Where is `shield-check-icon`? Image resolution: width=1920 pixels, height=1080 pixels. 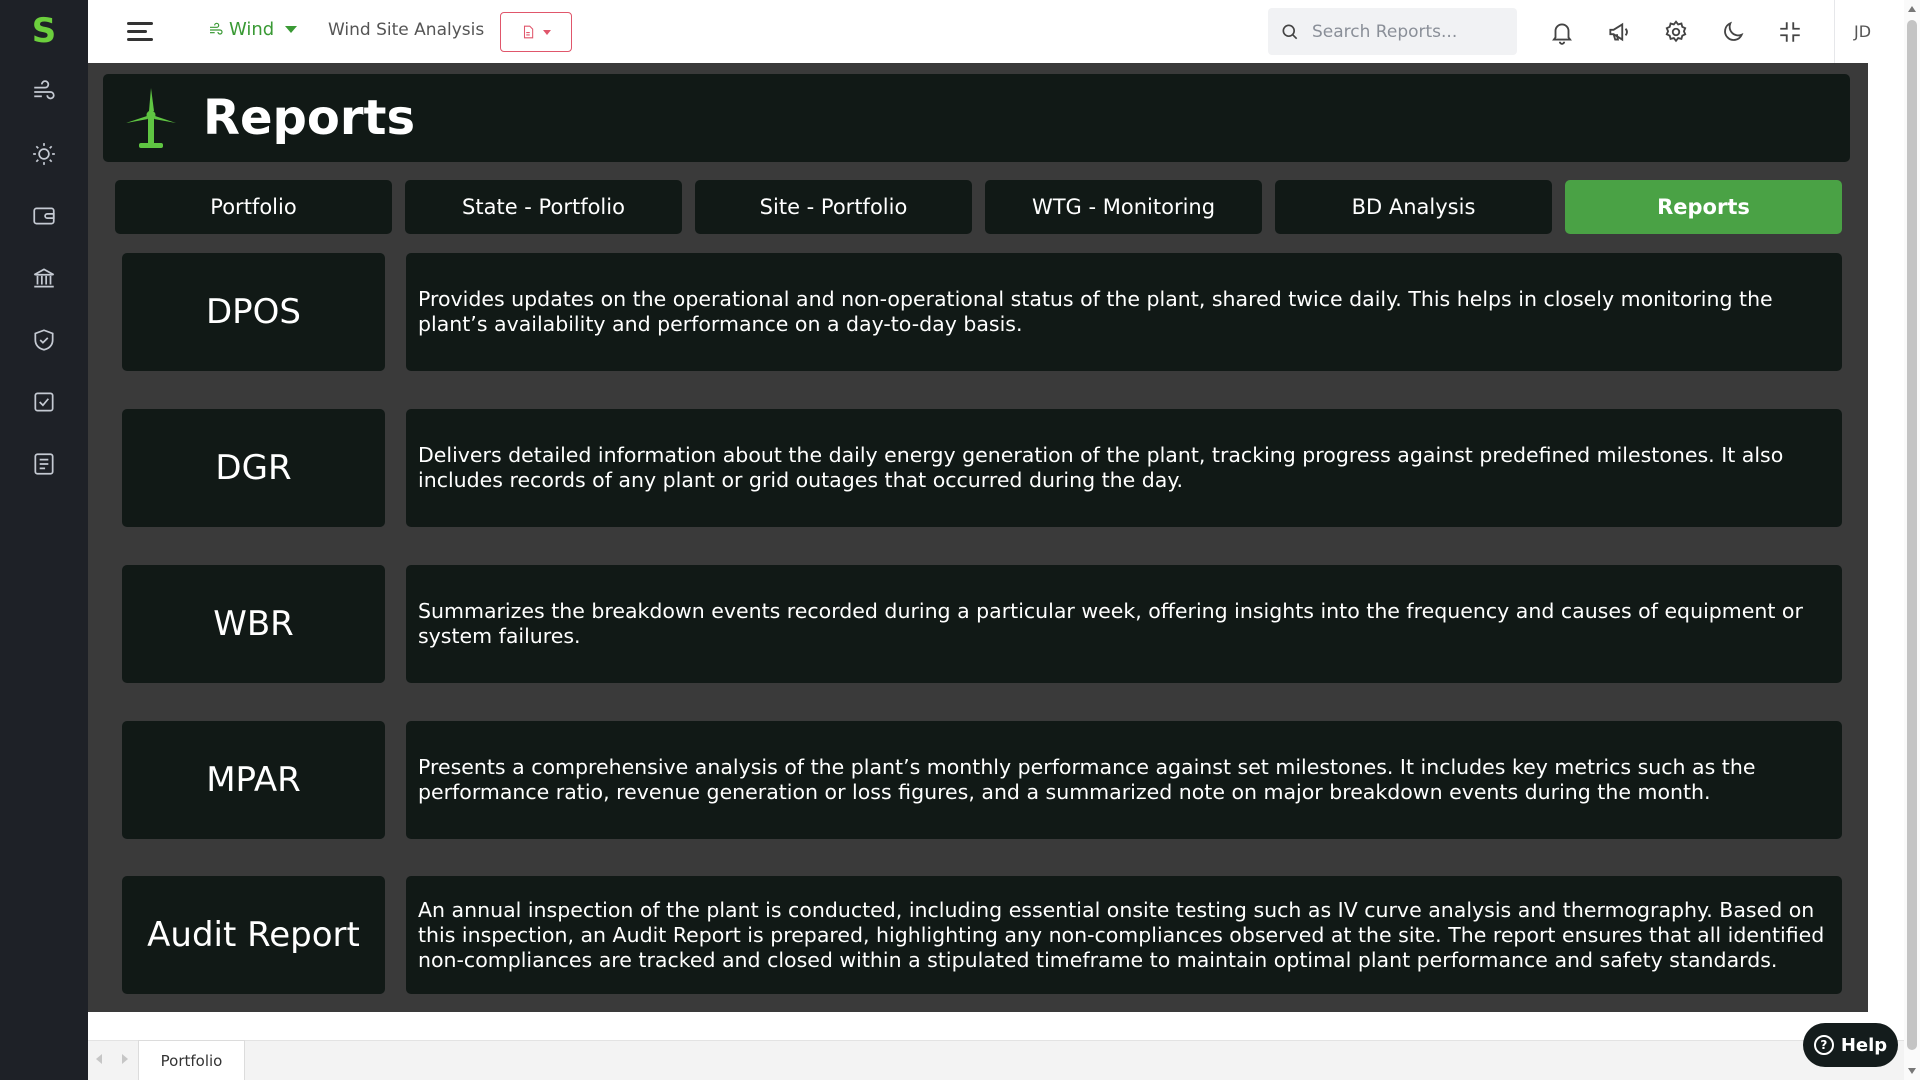
shield-check-icon is located at coordinates (44, 340).